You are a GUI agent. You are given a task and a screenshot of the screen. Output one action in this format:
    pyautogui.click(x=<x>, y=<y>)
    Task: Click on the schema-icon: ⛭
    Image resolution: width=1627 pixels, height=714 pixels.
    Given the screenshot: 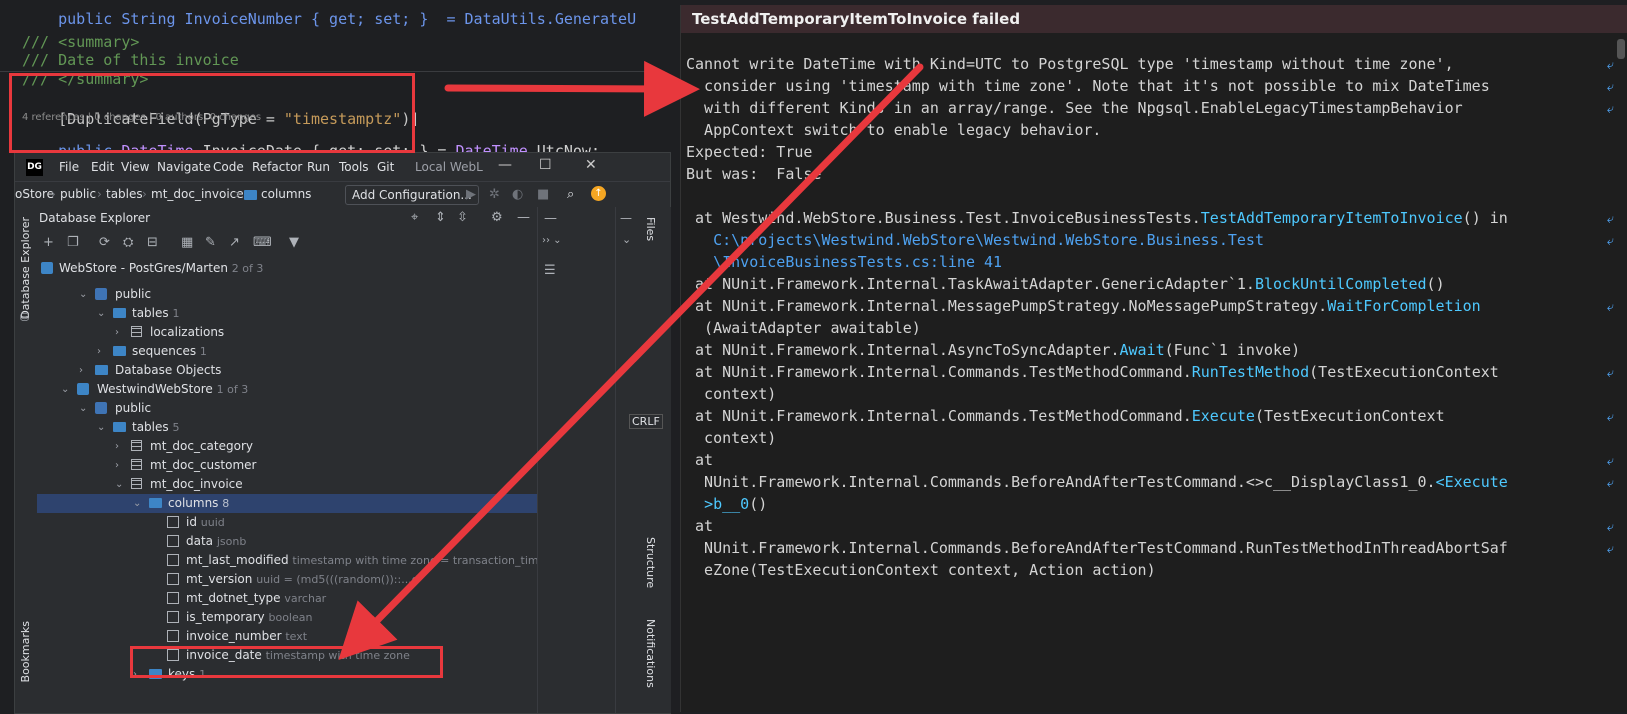 What is the action you would take?
    pyautogui.click(x=128, y=242)
    